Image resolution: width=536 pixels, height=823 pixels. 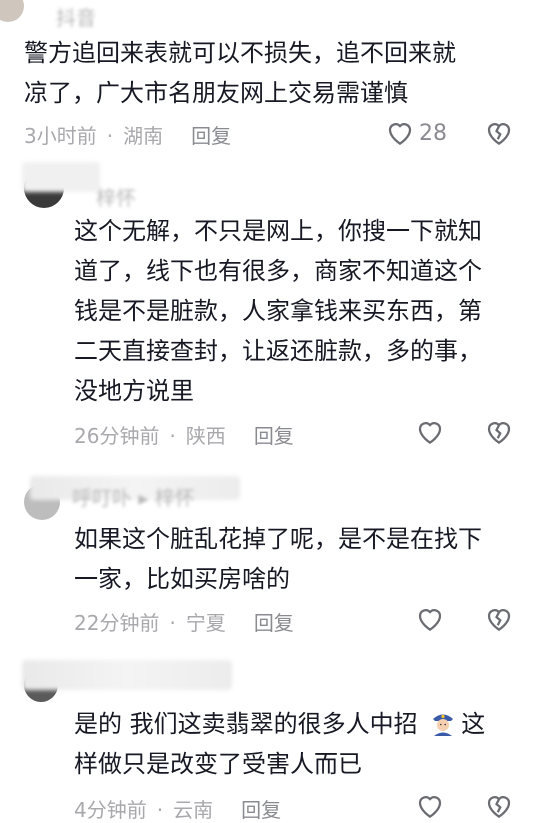 I want to click on comment-meta: 22分钟前 · 宁夏 回复, so click(x=184, y=623).